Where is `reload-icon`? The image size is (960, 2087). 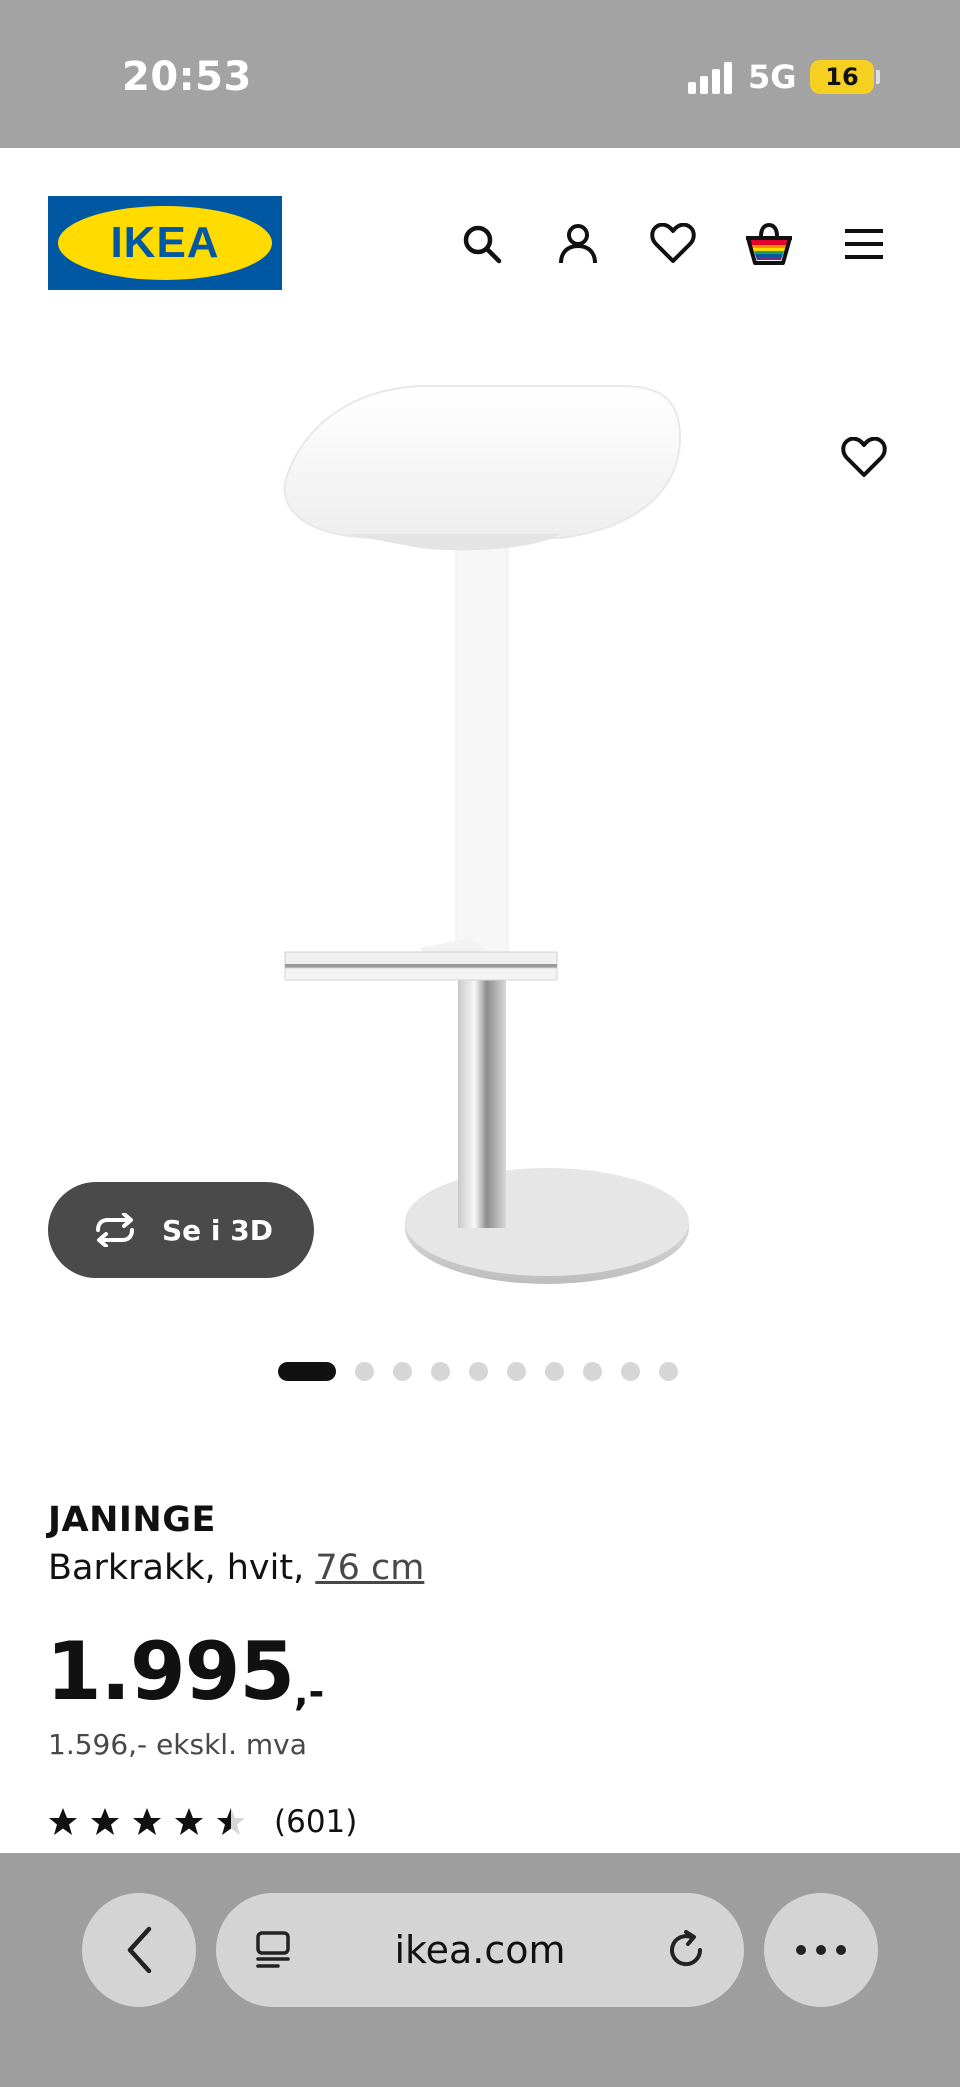
reload-icon is located at coordinates (686, 1950).